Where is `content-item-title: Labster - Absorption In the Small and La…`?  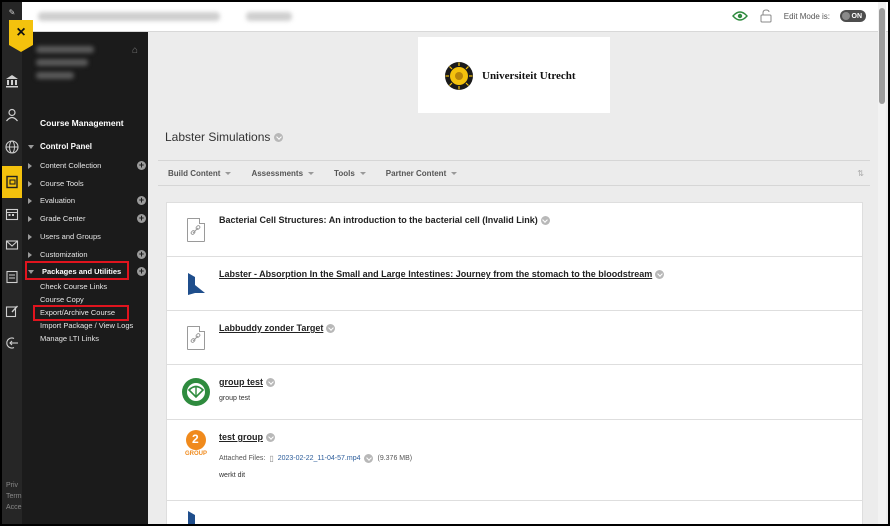
content-item-title: Labster - Absorption In the Small and La… is located at coordinates (442, 274).